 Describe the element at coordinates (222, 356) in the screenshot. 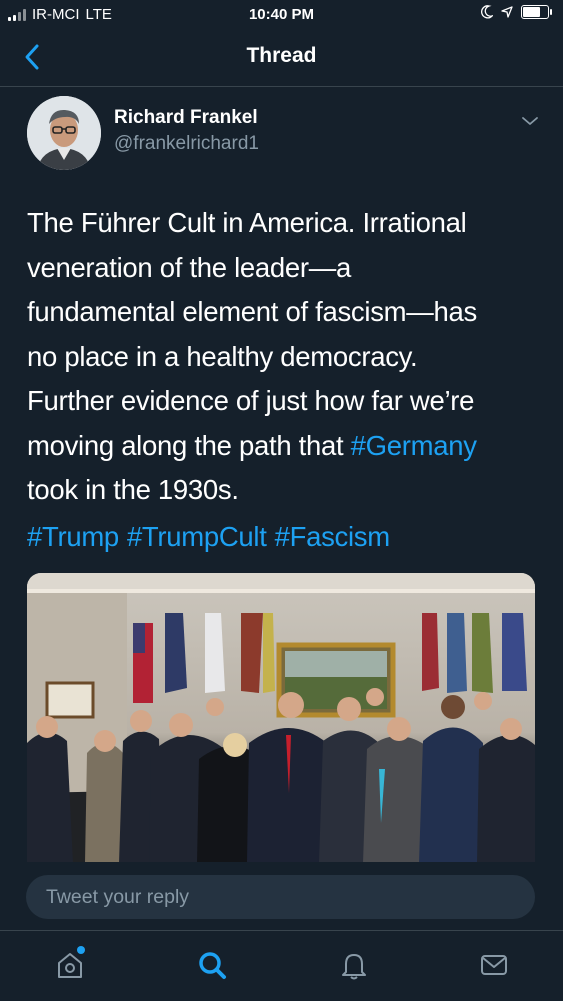

I see `tweet-line: no place in a healthy democracy.` at that location.